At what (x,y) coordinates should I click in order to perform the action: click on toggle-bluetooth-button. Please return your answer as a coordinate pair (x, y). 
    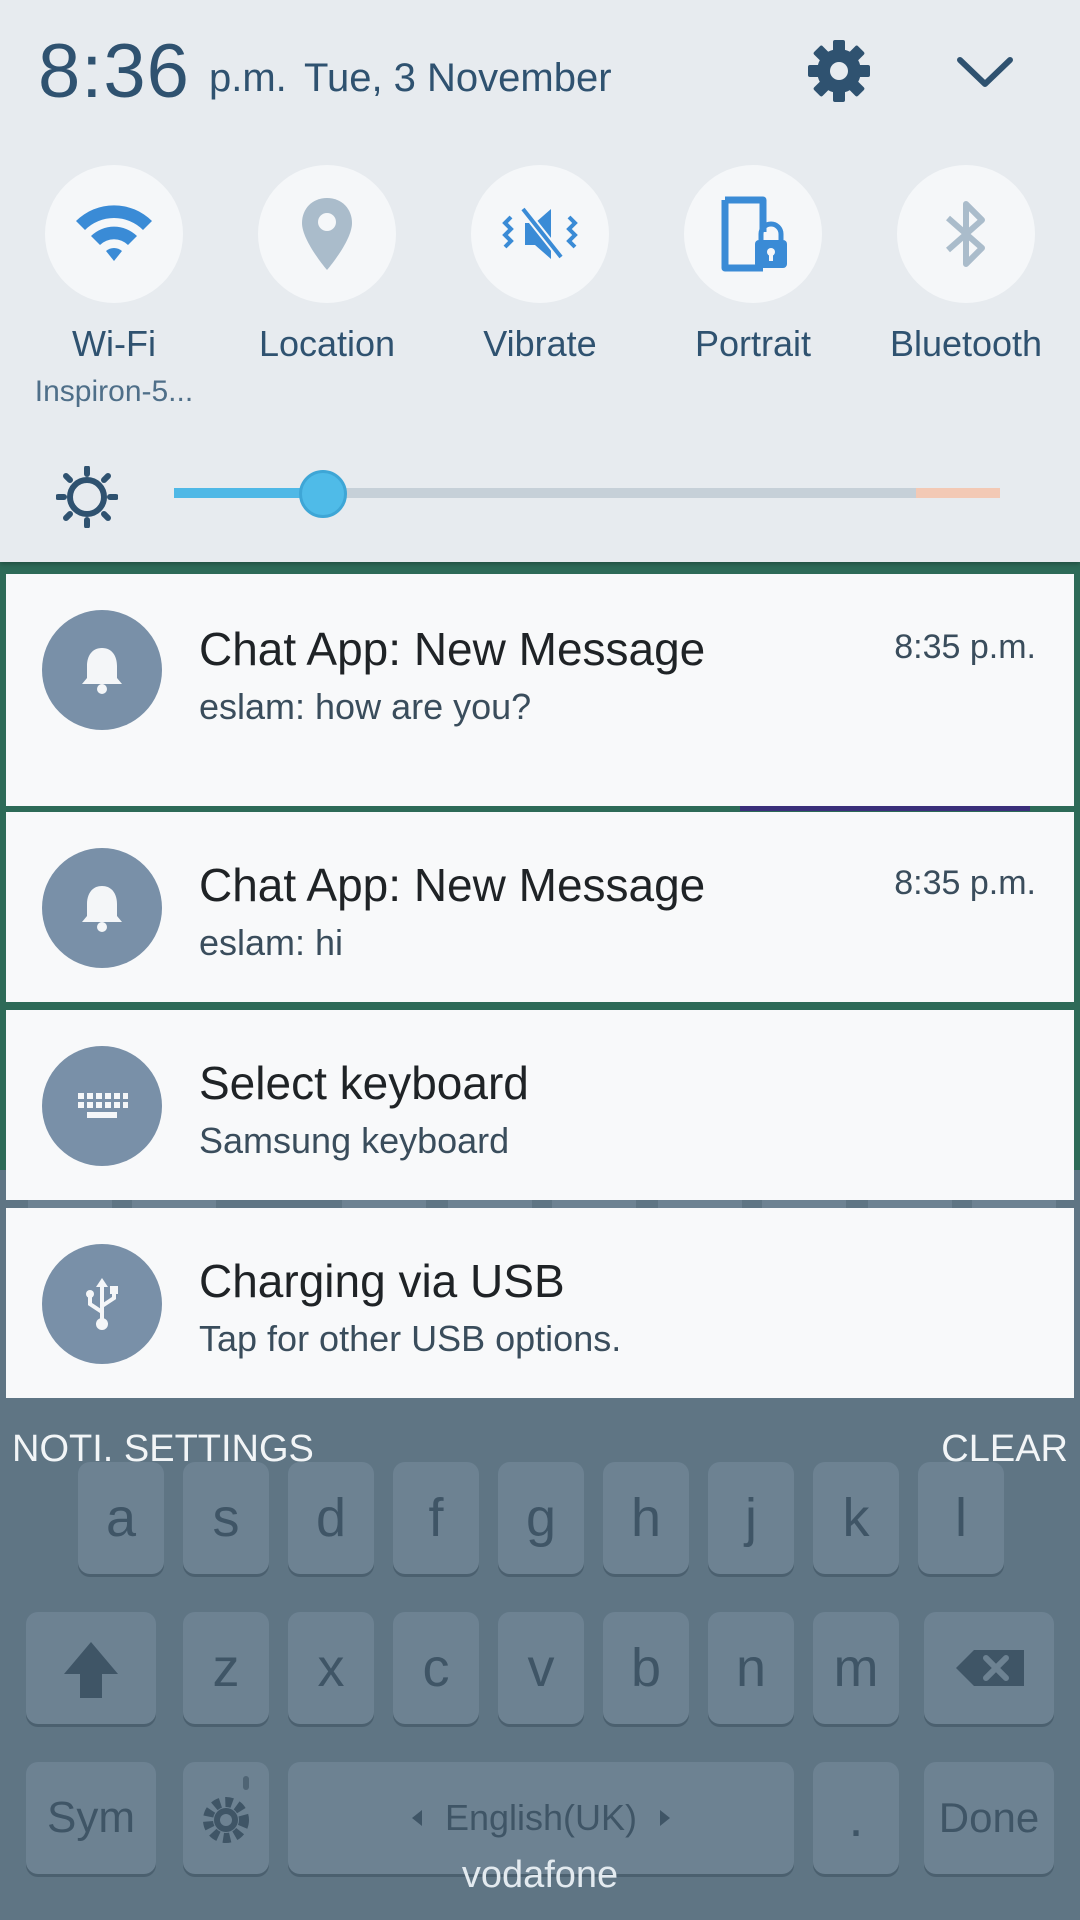
    Looking at the image, I should click on (966, 234).